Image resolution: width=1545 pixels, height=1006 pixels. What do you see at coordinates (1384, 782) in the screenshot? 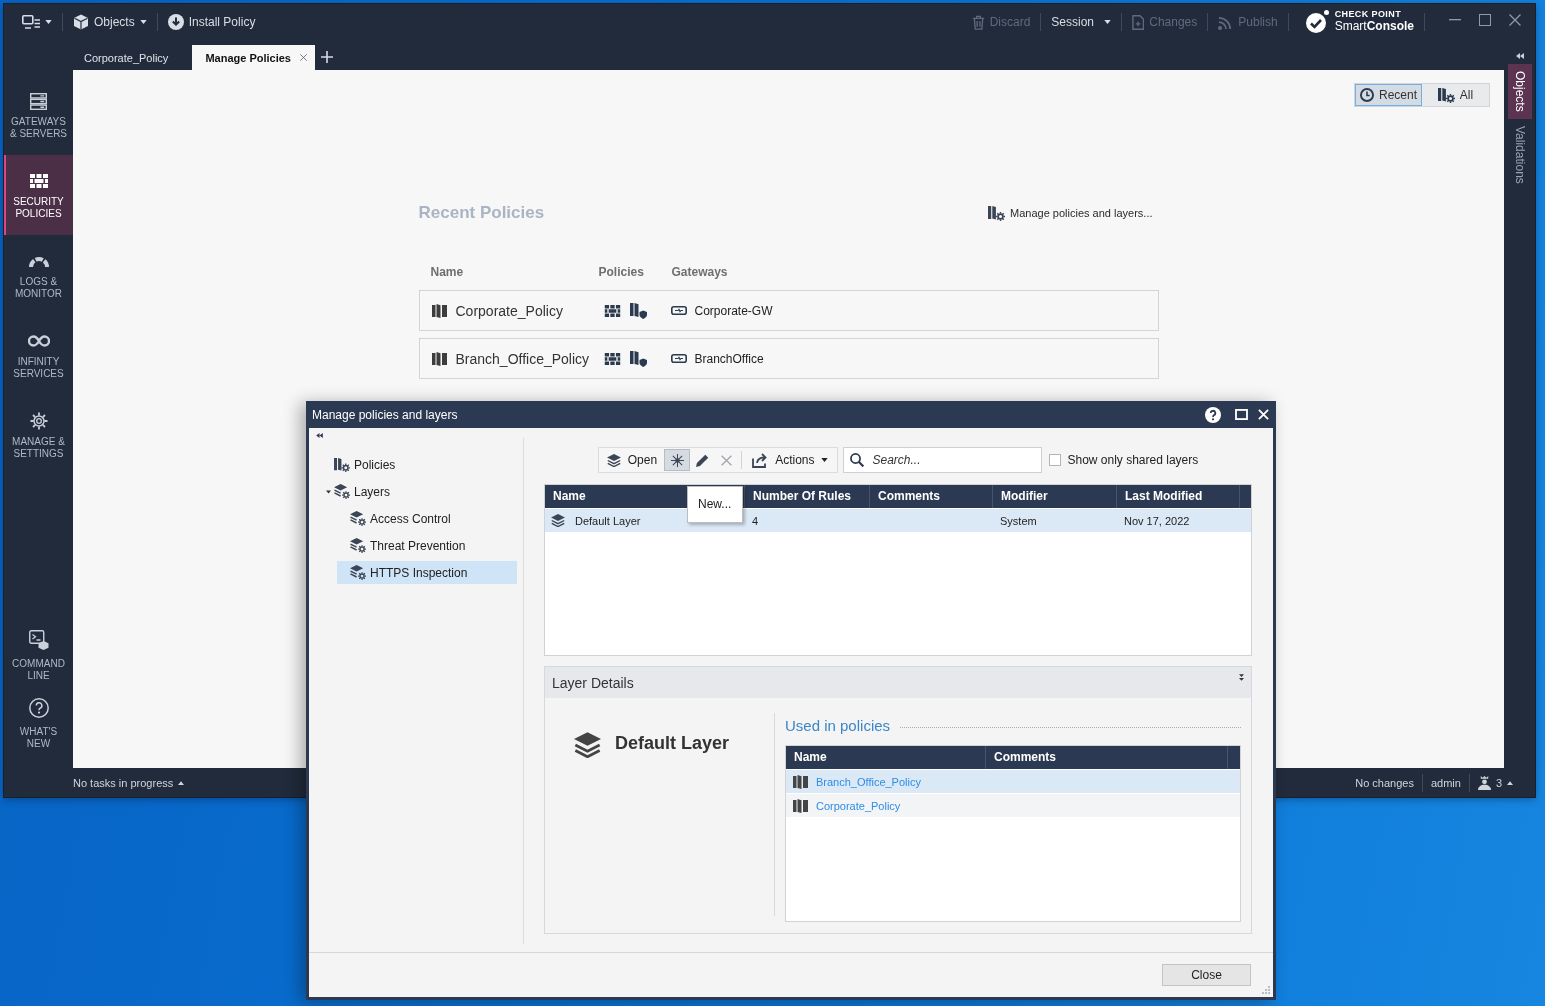
I see `changes-status: No changes` at bounding box center [1384, 782].